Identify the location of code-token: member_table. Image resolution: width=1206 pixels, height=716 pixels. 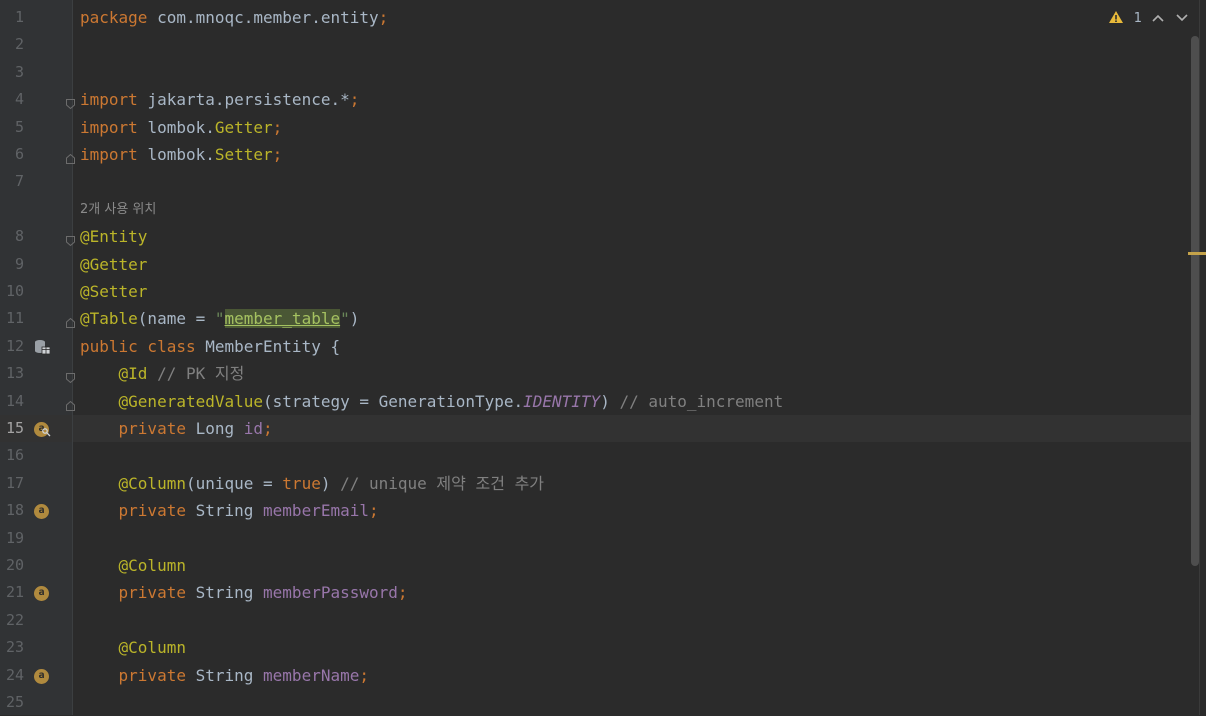
(282, 319).